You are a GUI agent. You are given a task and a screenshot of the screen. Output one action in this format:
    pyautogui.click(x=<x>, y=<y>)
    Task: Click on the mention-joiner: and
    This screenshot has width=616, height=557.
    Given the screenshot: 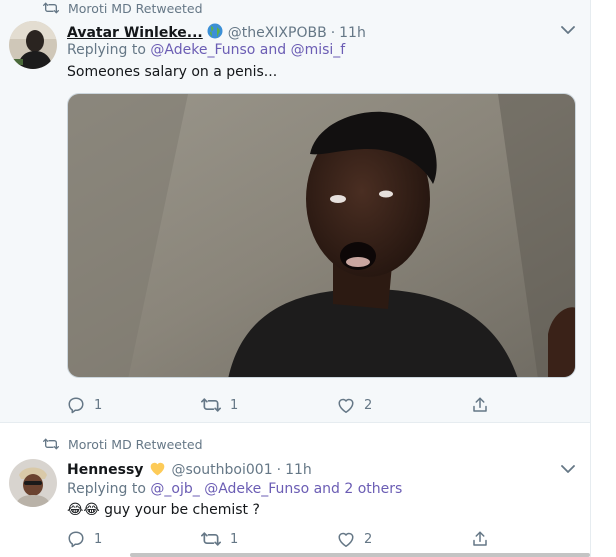 What is the action you would take?
    pyautogui.click(x=273, y=50)
    